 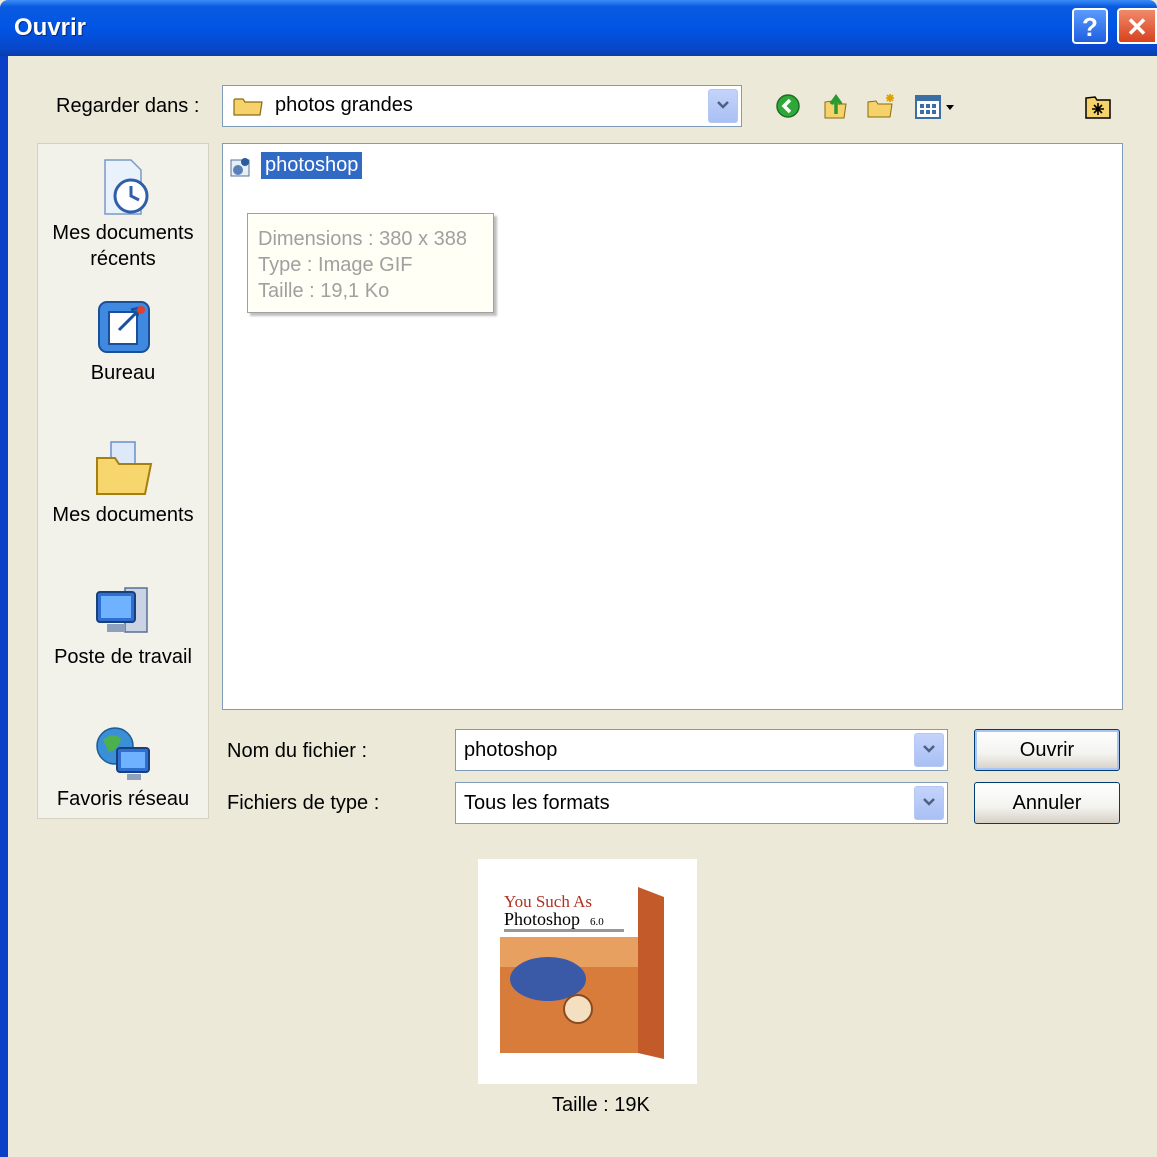 I want to click on title-bar: Ouvrir ? ✕, so click(x=578, y=28).